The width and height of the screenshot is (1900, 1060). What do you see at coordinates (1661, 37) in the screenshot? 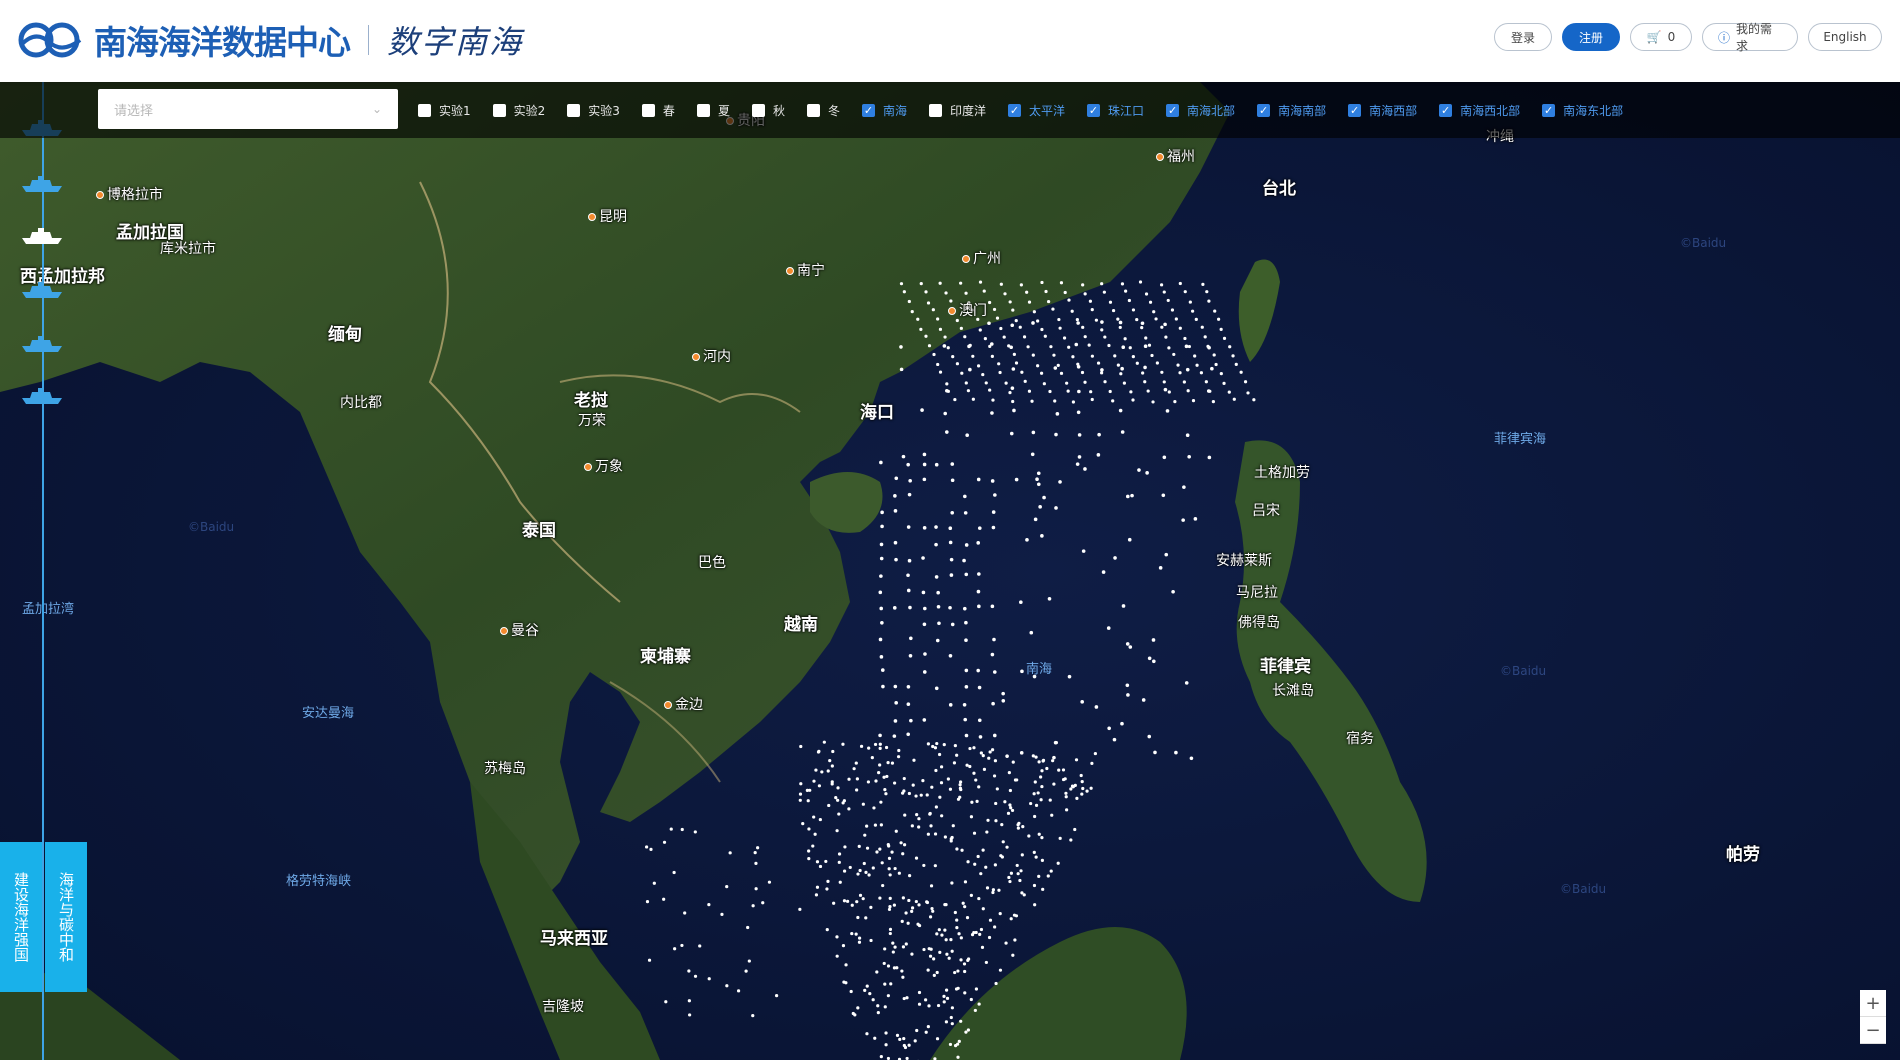
I see `cart-button: 🛒 0` at bounding box center [1661, 37].